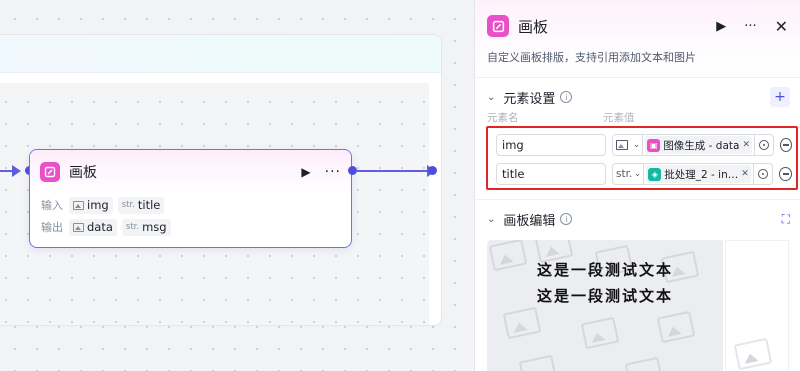  What do you see at coordinates (654, 145) in the screenshot?
I see `image-generation-icon: ▣` at bounding box center [654, 145].